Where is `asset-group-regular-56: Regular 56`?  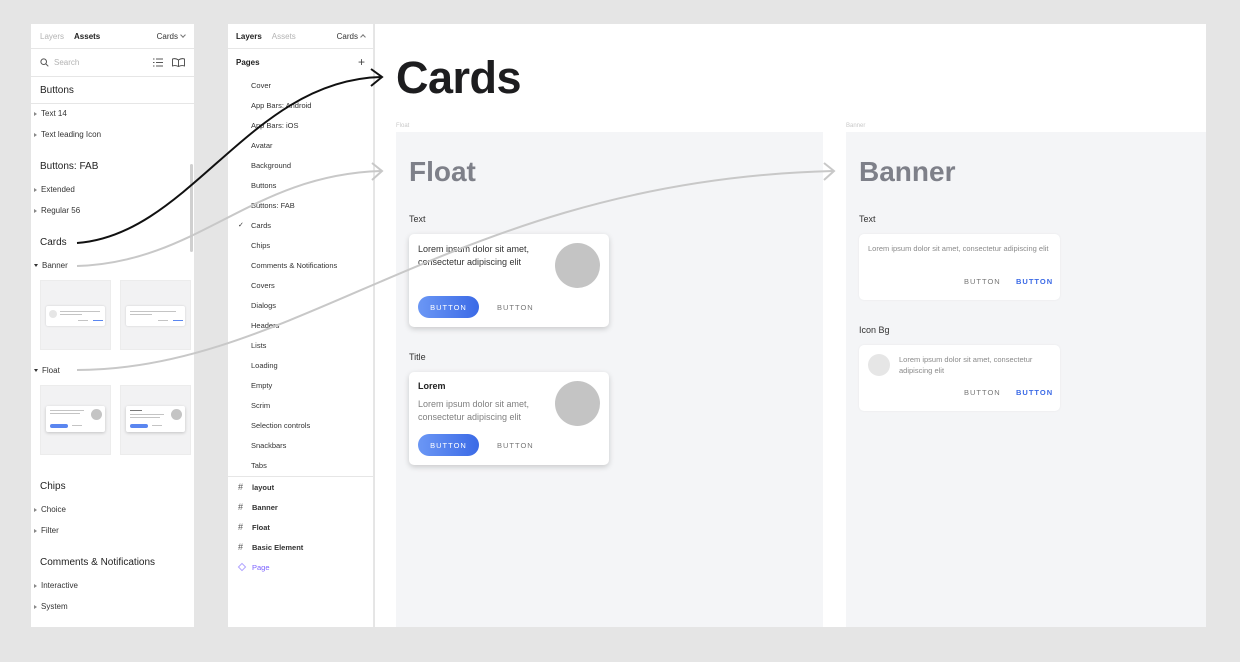
asset-group-regular-56: Regular 56 is located at coordinates (57, 210).